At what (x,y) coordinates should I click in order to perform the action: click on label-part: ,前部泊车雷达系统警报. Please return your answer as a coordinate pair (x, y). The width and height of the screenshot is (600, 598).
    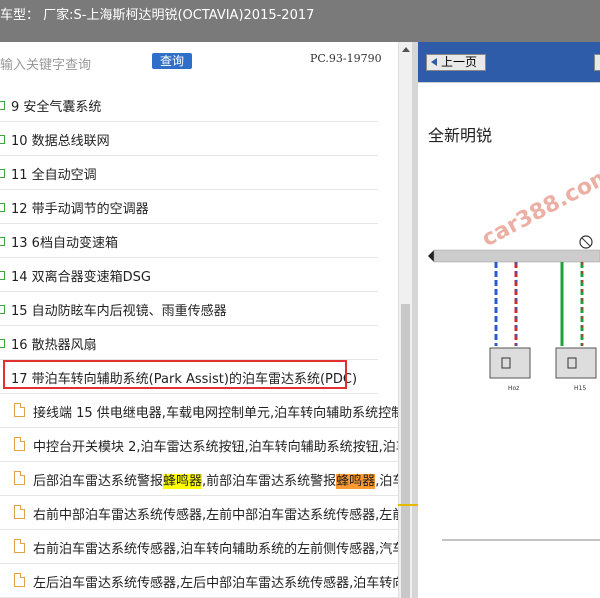
    Looking at the image, I should click on (269, 481).